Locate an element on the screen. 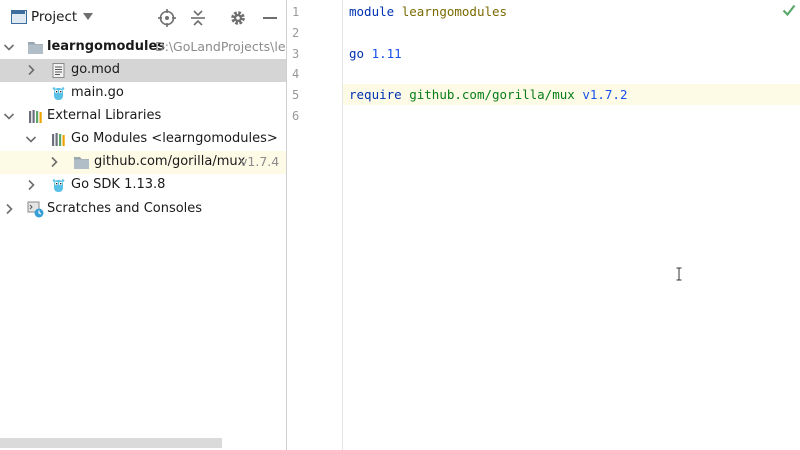 The height and width of the screenshot is (450, 800). text-cursor-icon is located at coordinates (679, 274).